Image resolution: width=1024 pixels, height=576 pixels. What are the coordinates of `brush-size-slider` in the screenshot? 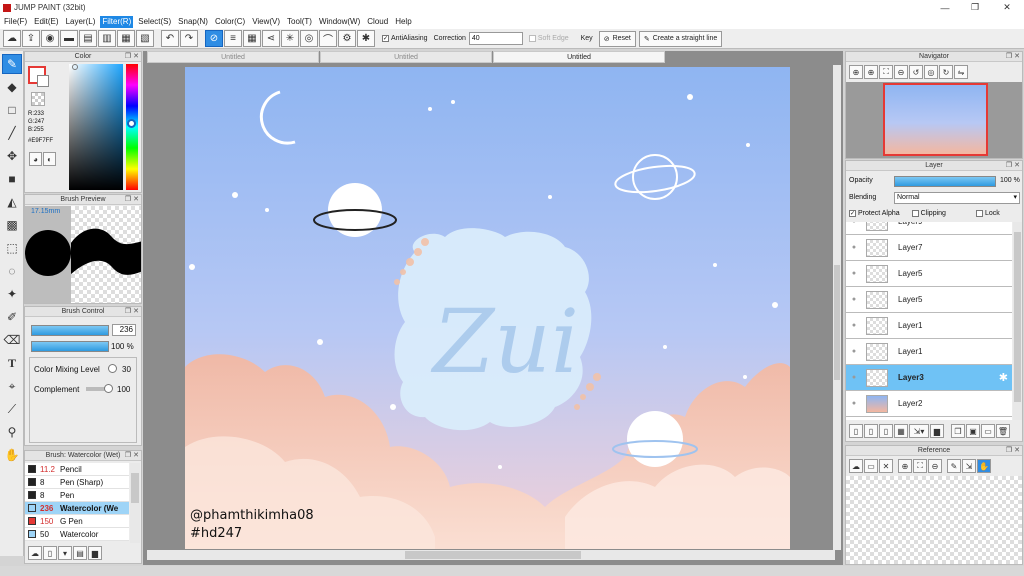 It's located at (70, 330).